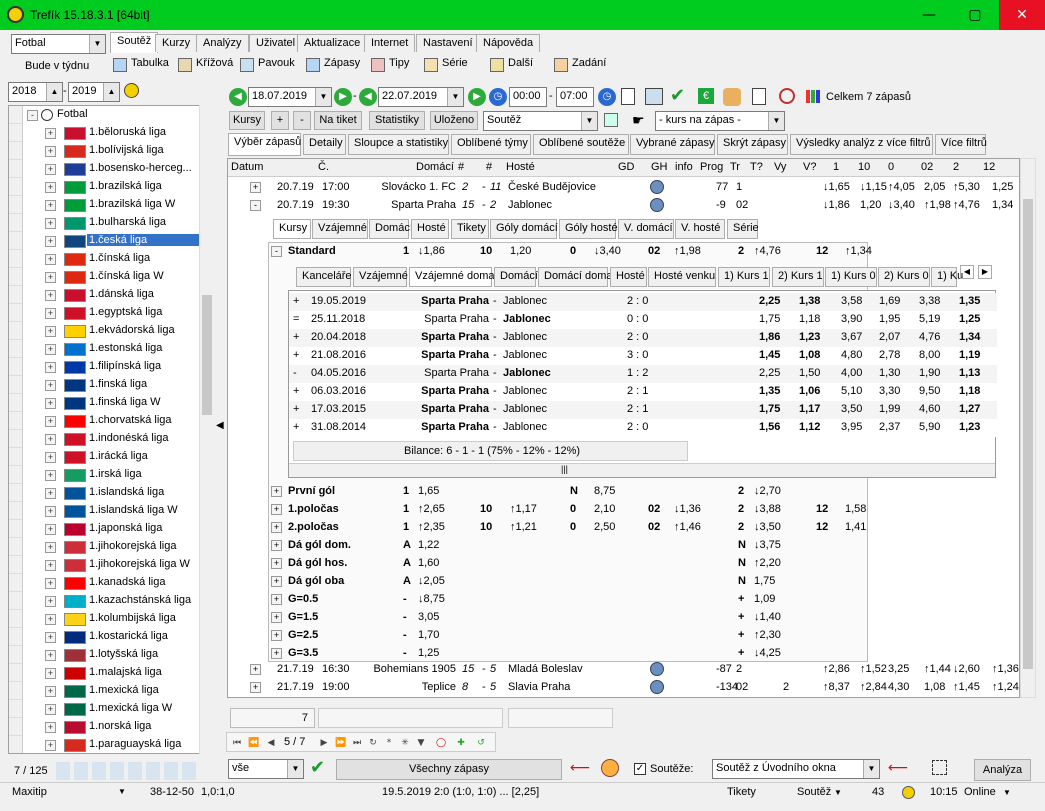 This screenshot has width=1045, height=811. I want to click on menu-tab-7: Nápověda, so click(508, 43).